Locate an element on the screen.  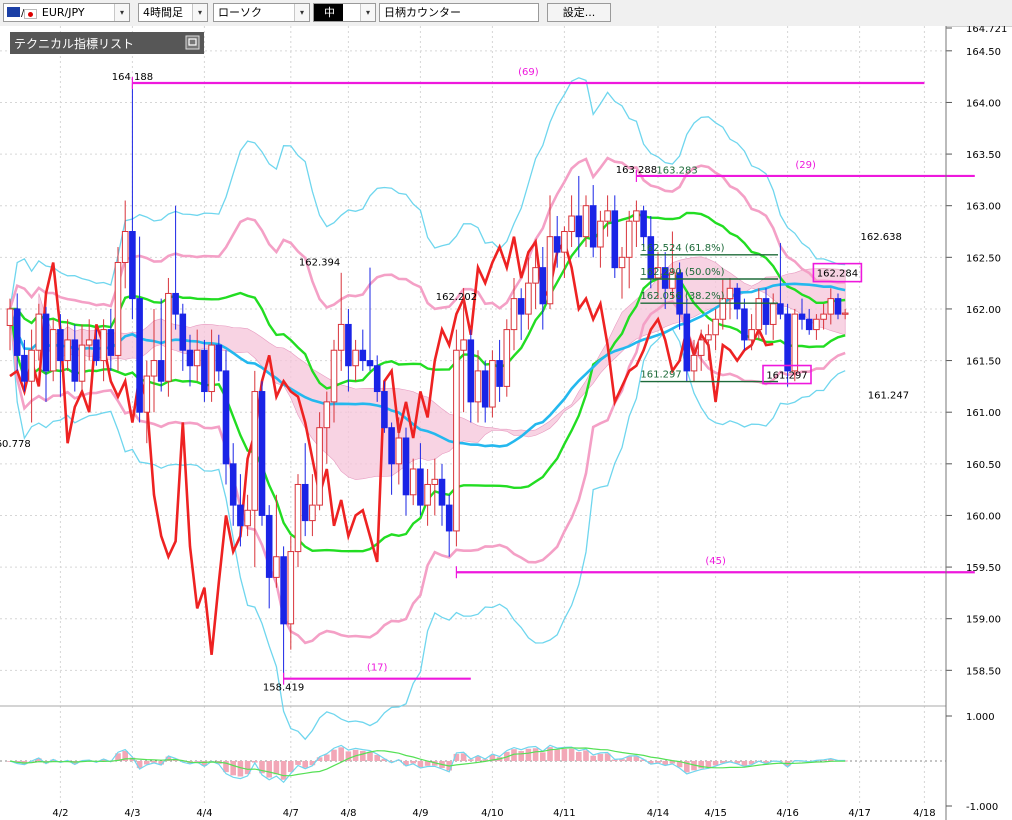
day-counter-label: (17) is located at coordinates (377, 668).